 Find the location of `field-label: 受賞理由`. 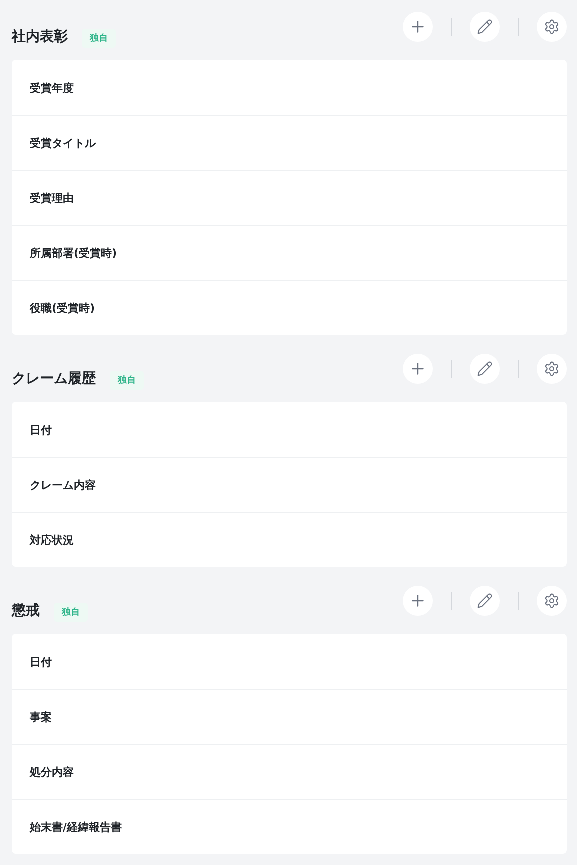

field-label: 受賞理由 is located at coordinates (52, 198).